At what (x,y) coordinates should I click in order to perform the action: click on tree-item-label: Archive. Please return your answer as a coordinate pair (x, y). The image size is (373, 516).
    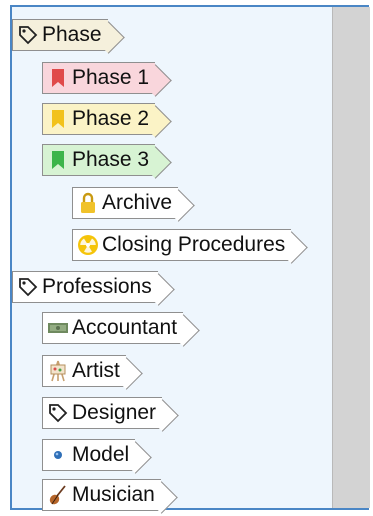
    Looking at the image, I should click on (137, 202).